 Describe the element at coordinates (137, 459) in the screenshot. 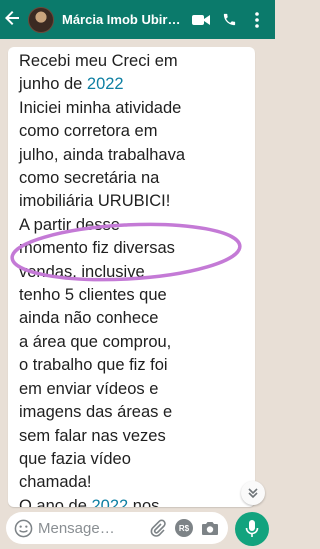

I see `message-line: que fazia vídeo` at that location.